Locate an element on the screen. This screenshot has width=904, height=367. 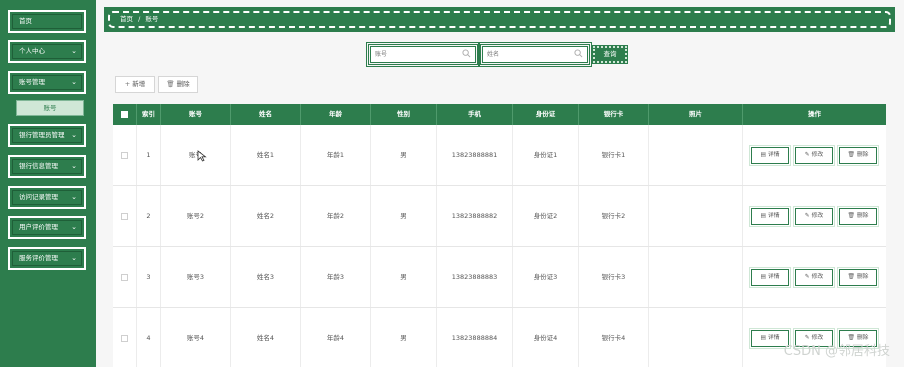
cell-idcard: 身份证2 is located at coordinates (546, 216).